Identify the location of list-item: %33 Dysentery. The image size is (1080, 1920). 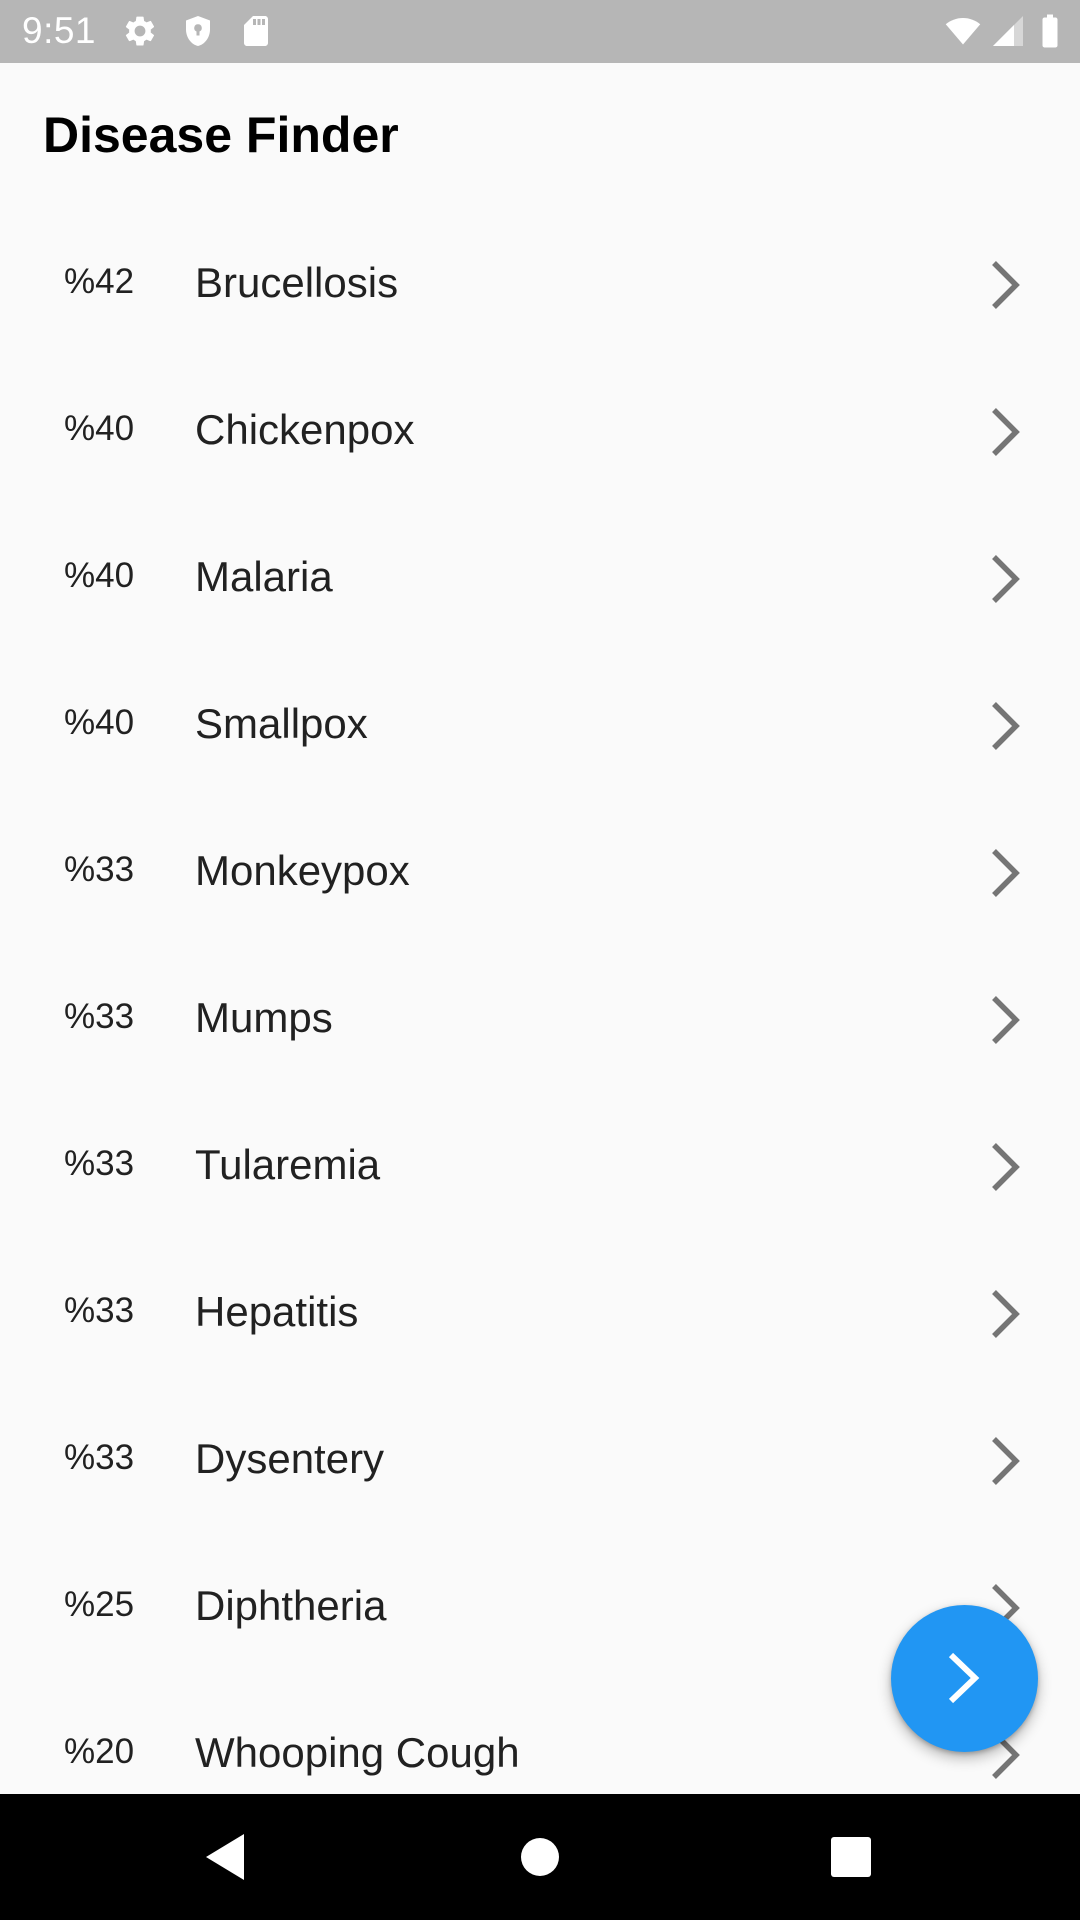
(540, 1459).